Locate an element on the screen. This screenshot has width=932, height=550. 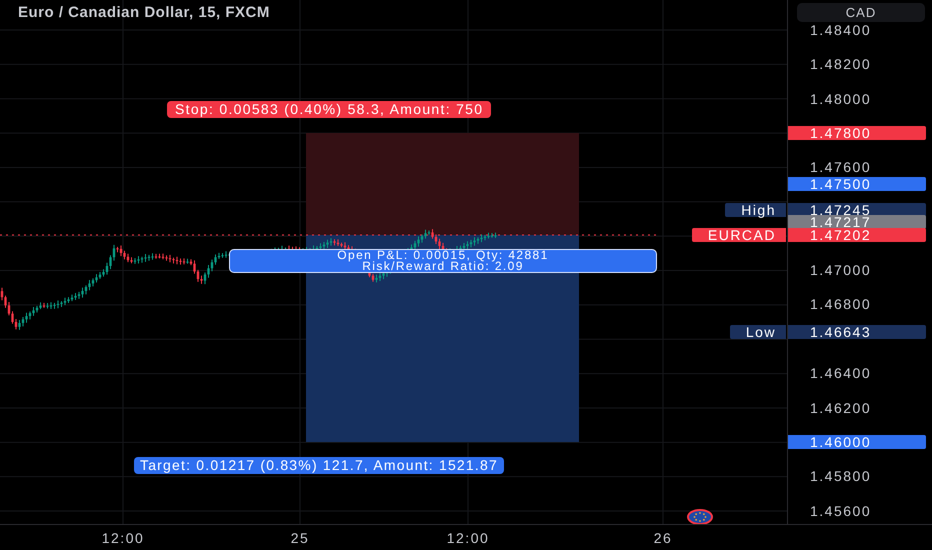
price-badge: 1.47500 is located at coordinates (857, 184).